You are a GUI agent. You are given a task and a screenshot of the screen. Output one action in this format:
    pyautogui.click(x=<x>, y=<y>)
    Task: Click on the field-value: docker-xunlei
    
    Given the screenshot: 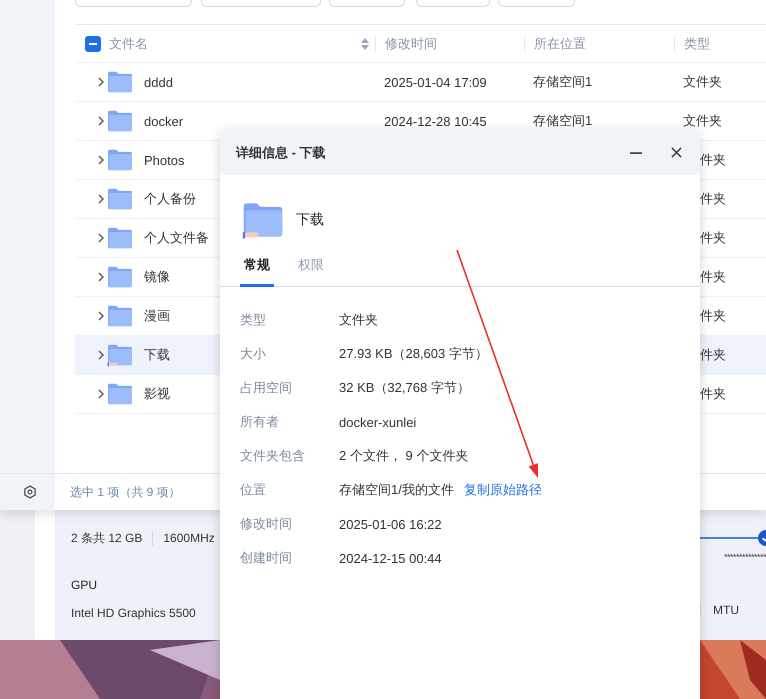 What is the action you would take?
    pyautogui.click(x=377, y=422)
    